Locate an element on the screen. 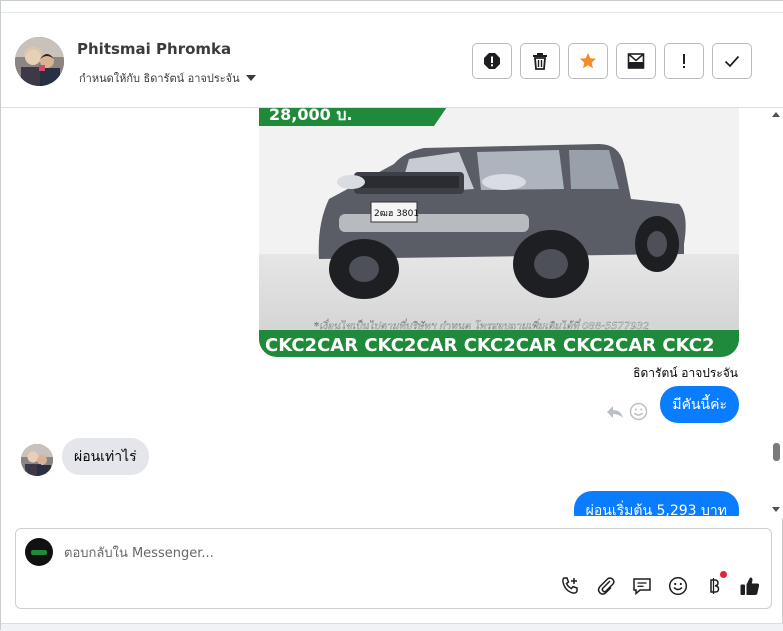 This screenshot has height=631, width=783. delete-button is located at coordinates (540, 61).